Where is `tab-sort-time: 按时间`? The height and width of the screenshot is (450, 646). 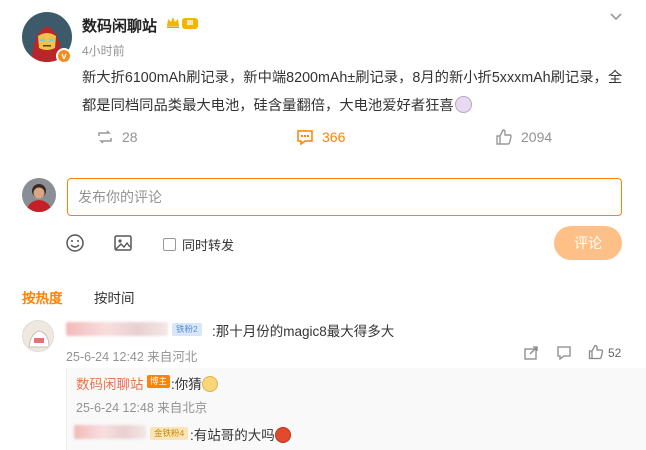
tab-sort-time: 按时间 is located at coordinates (114, 297).